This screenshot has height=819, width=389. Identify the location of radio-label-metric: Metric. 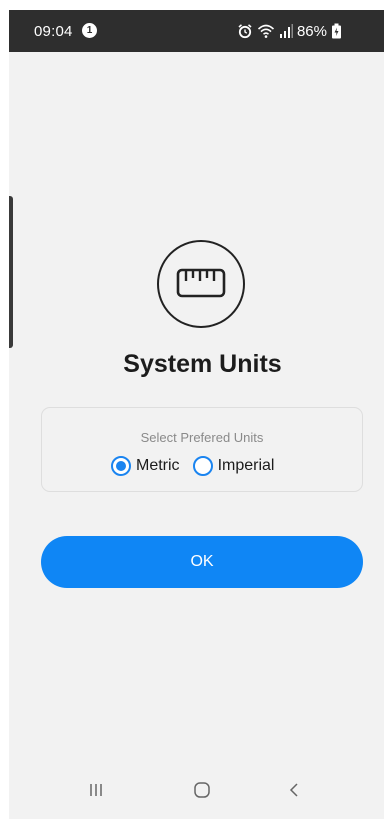
(158, 465).